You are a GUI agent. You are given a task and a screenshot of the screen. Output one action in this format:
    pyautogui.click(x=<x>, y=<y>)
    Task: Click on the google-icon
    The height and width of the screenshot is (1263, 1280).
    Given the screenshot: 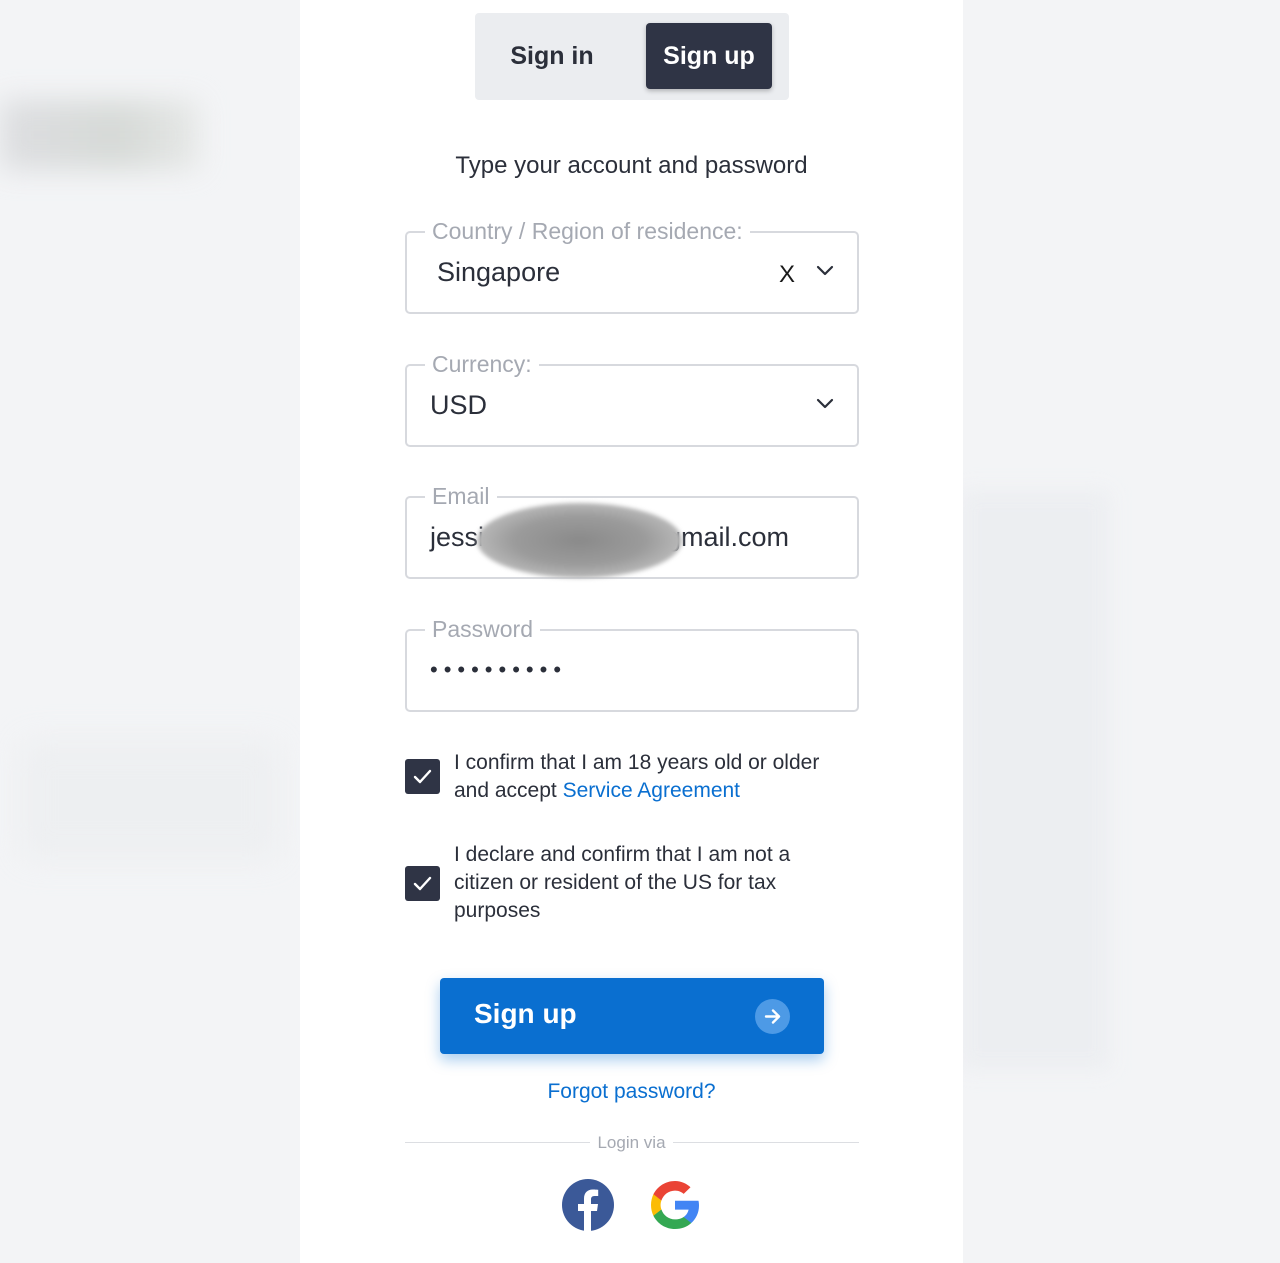 What is the action you would take?
    pyautogui.click(x=675, y=1205)
    